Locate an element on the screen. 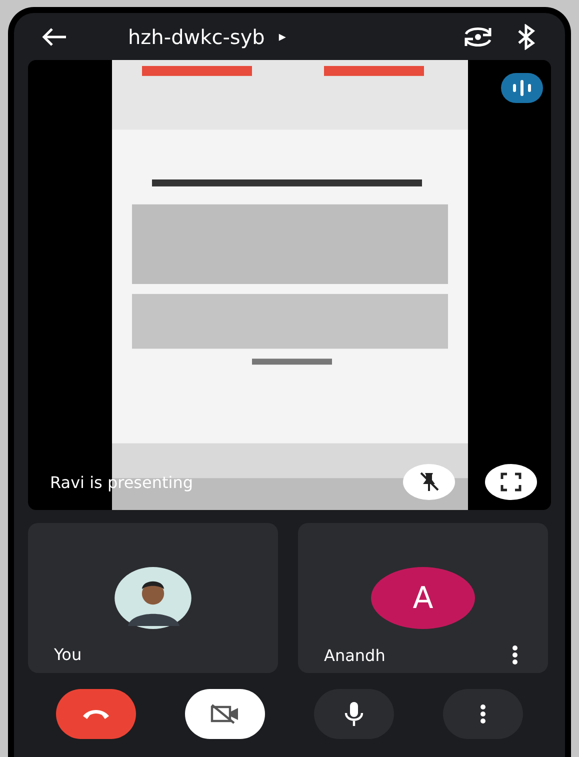  camera-button is located at coordinates (225, 714).